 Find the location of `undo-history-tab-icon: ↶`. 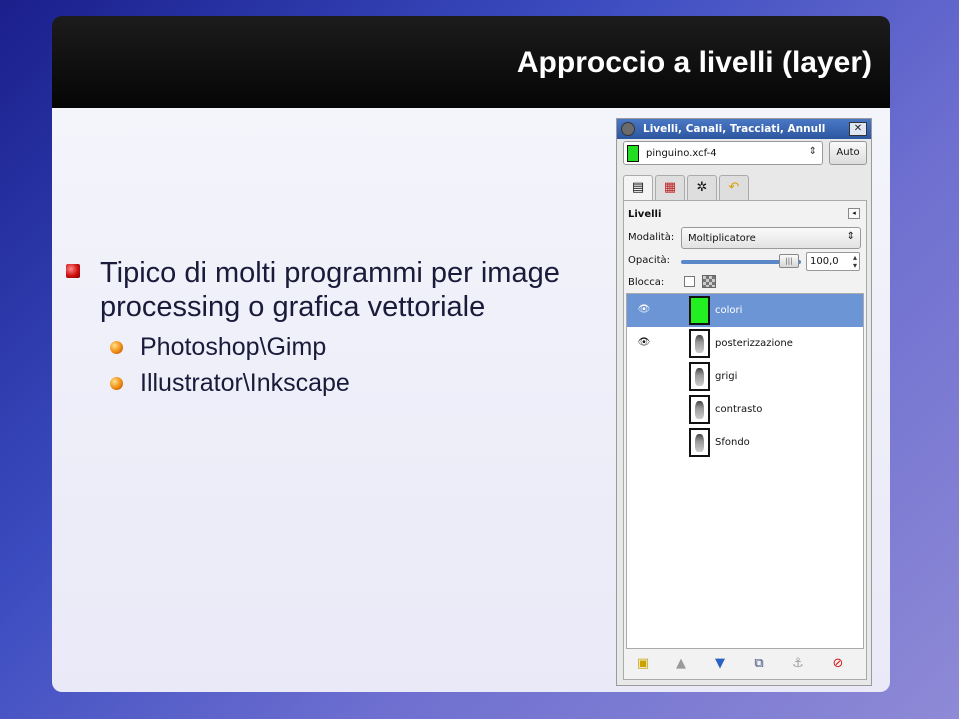

undo-history-tab-icon: ↶ is located at coordinates (734, 187).